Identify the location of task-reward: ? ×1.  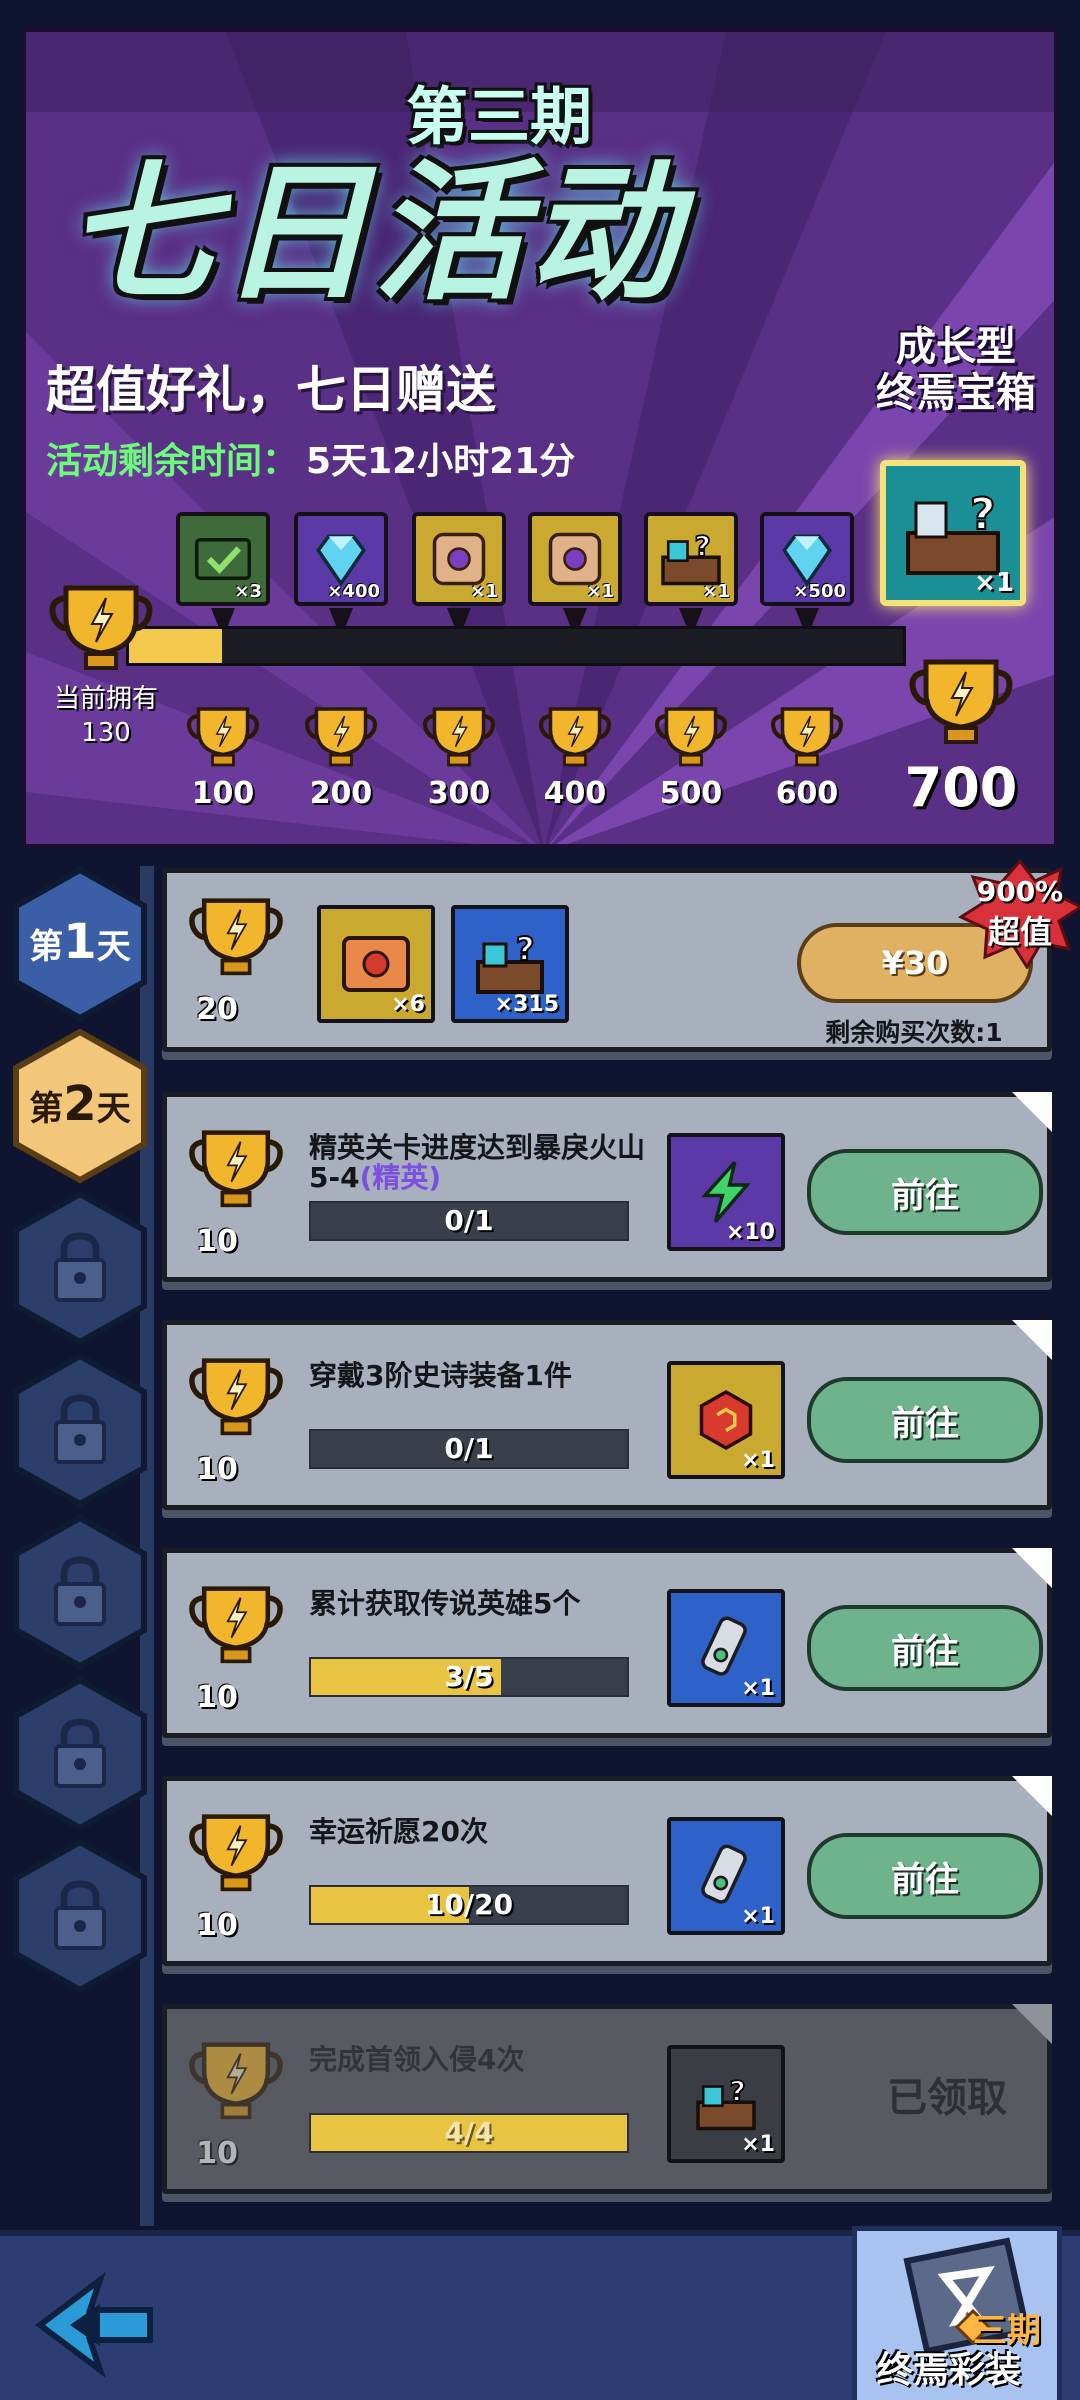
(726, 2104).